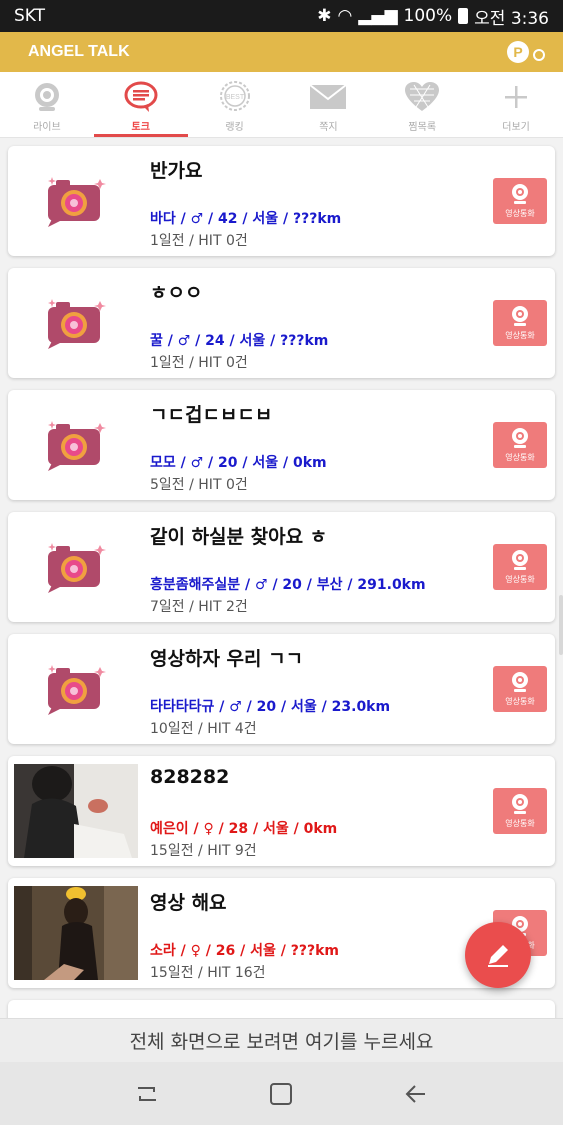 This screenshot has width=563, height=1125. Describe the element at coordinates (516, 127) in the screenshot. I see `tab-label: 더보기` at that location.